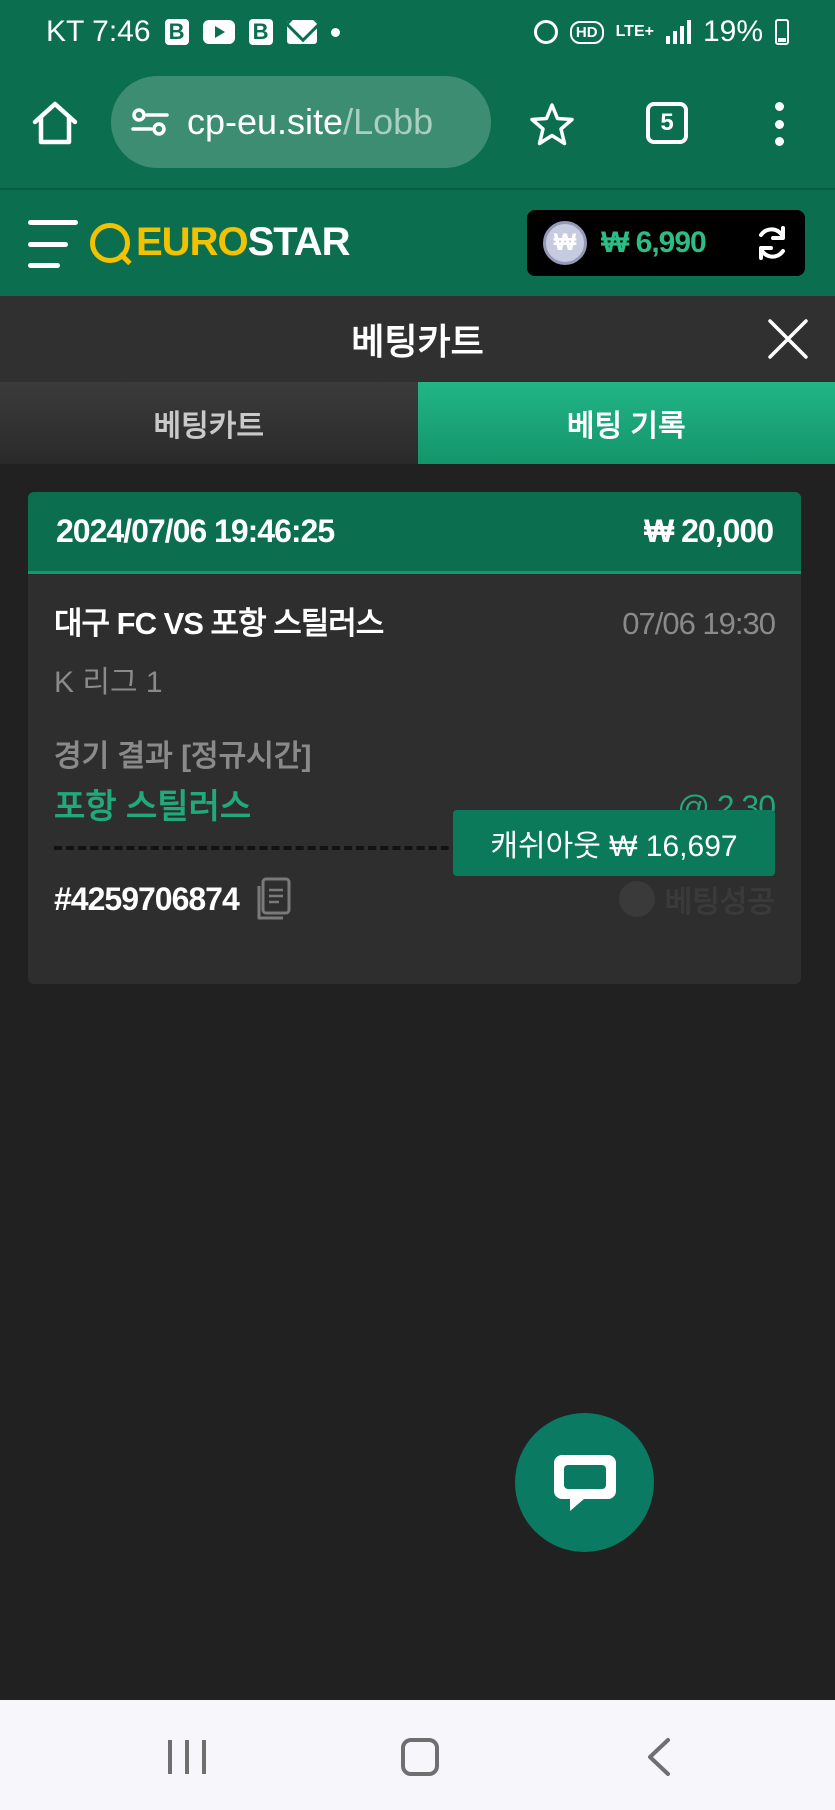  What do you see at coordinates (667, 123) in the screenshot?
I see `tab-switcher-button: 5` at bounding box center [667, 123].